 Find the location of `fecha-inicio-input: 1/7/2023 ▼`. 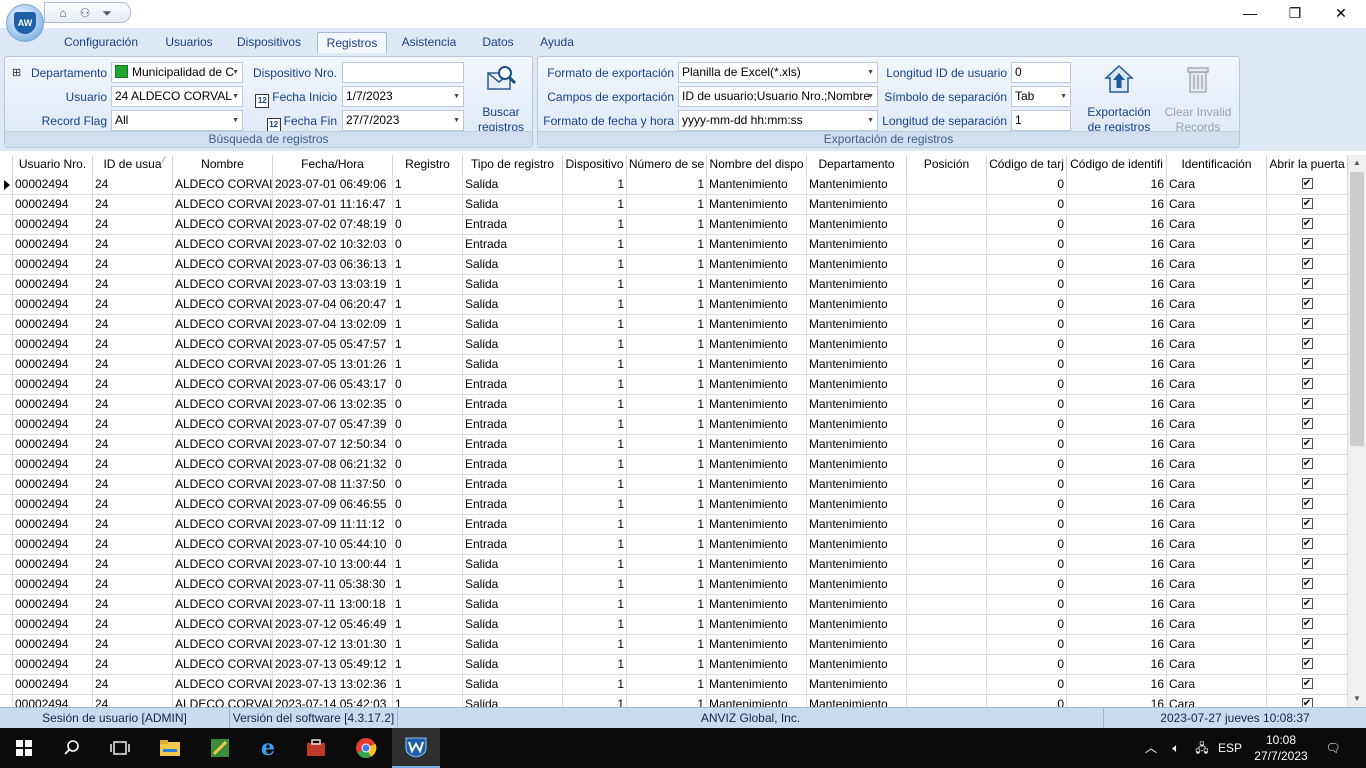

fecha-inicio-input: 1/7/2023 ▼ is located at coordinates (403, 96).